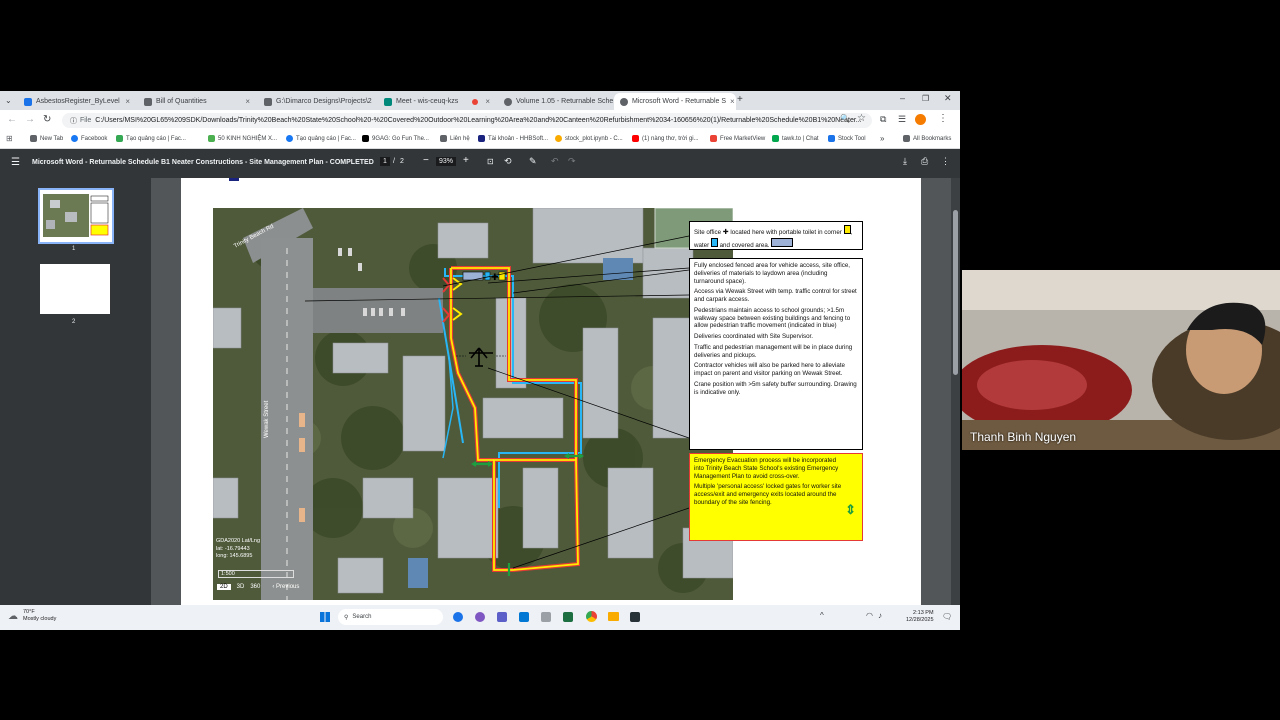  Describe the element at coordinates (508, 101) in the screenshot. I see `globe-icon` at that location.